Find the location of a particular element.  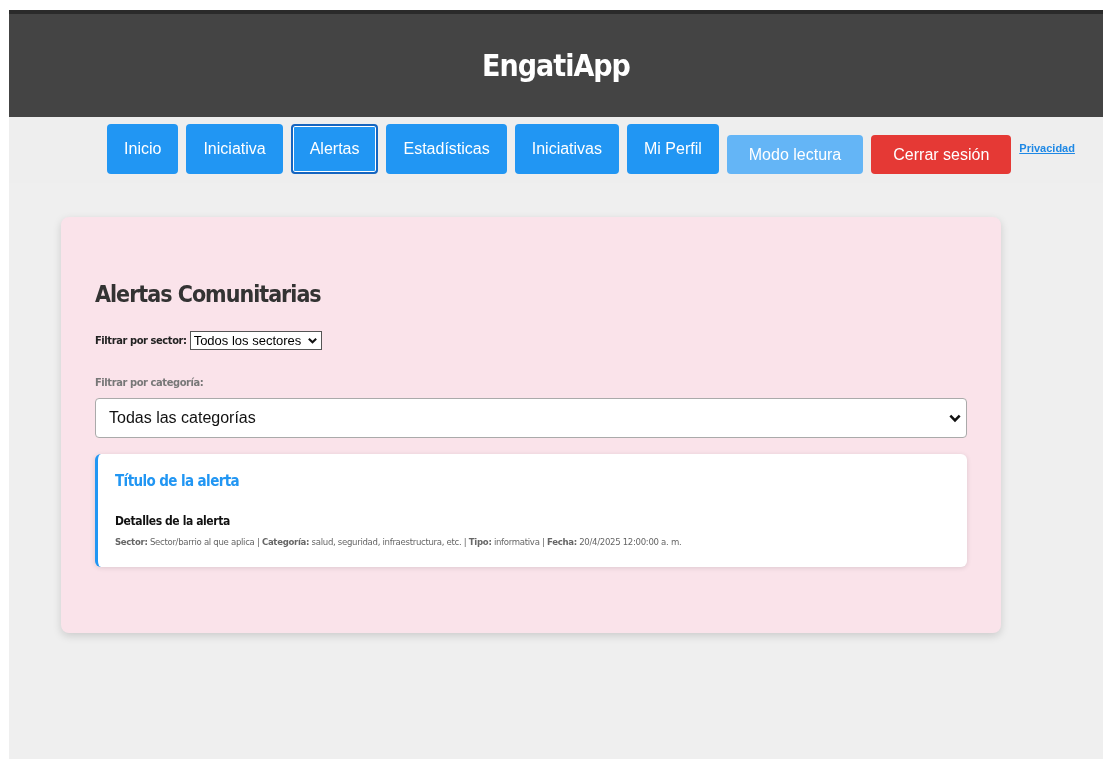

alert-title: Título de la alerta is located at coordinates (178, 481).